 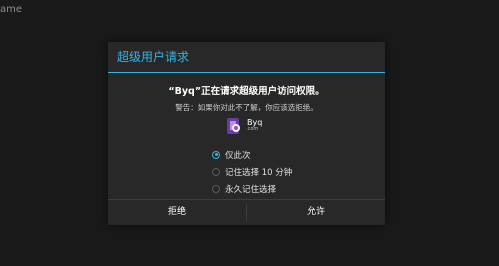 I want to click on dialog-button-bar: 拒绝 允许, so click(x=246, y=212).